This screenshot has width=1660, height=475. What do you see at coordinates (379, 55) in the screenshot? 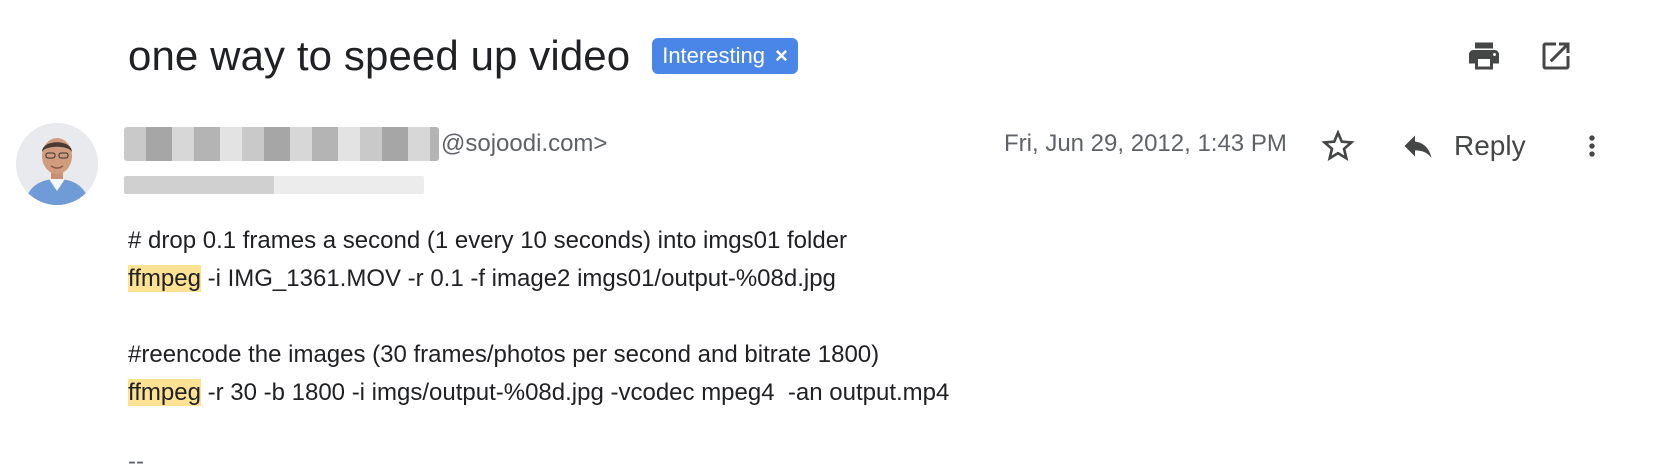
I see `email-subject: one way to speed up video` at bounding box center [379, 55].